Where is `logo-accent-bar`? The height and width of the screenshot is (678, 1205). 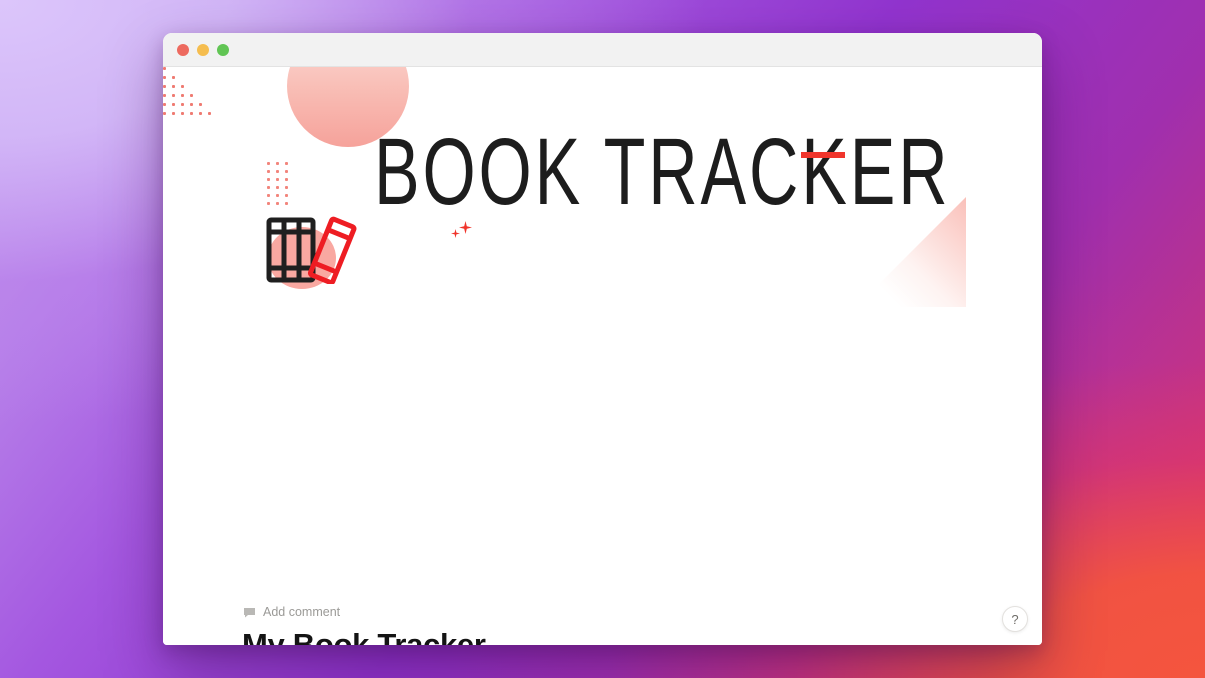 logo-accent-bar is located at coordinates (823, 155).